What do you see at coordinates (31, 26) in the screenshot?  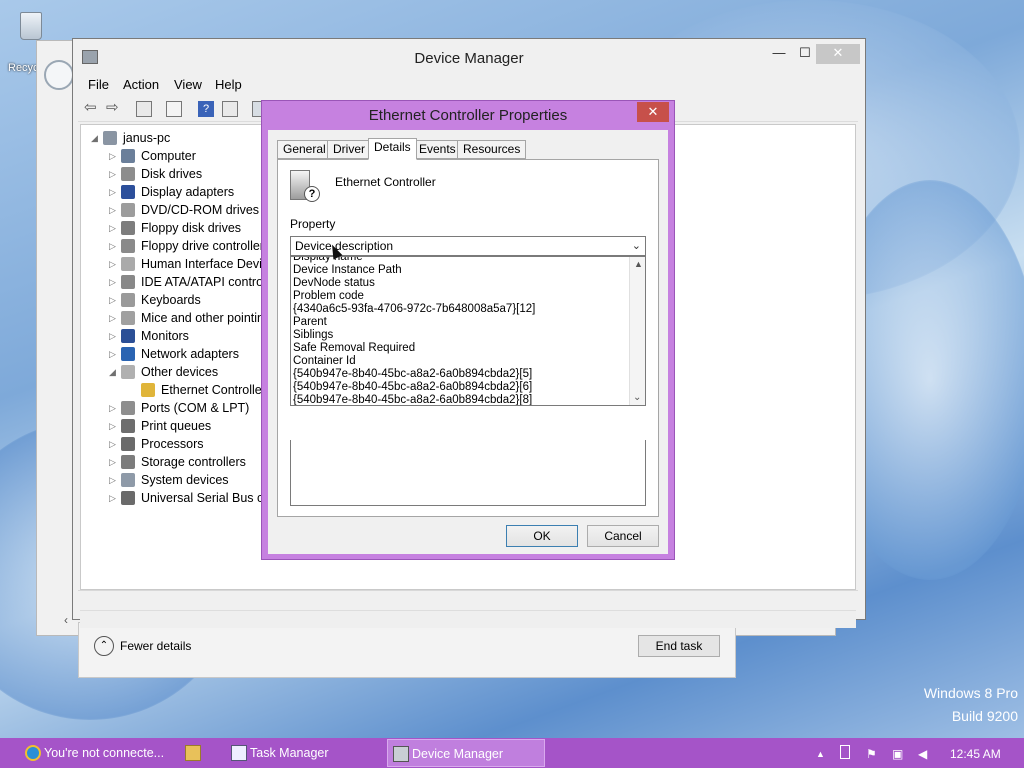 I see `trash-icon` at bounding box center [31, 26].